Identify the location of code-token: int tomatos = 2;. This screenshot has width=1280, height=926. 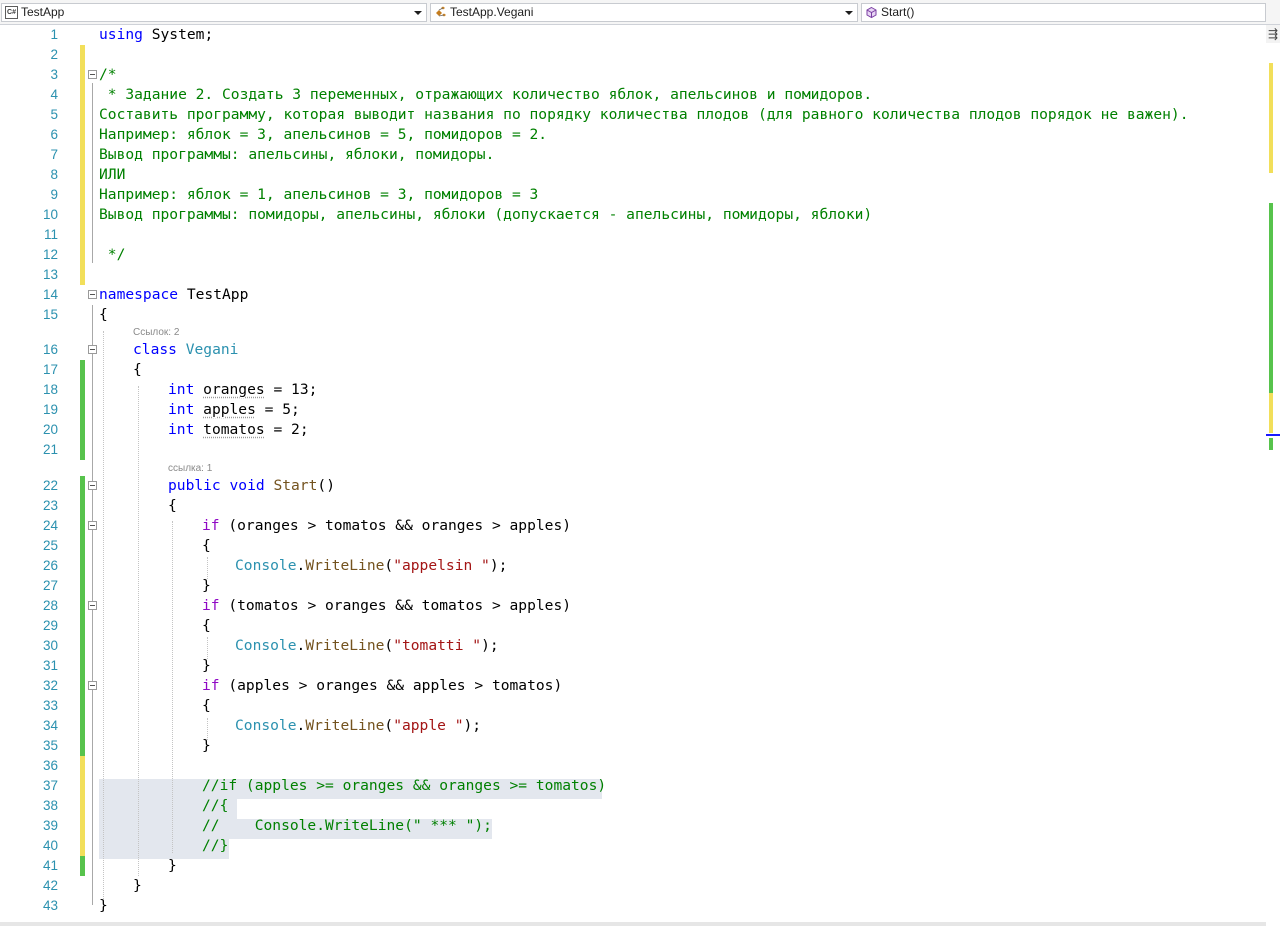
(238, 430).